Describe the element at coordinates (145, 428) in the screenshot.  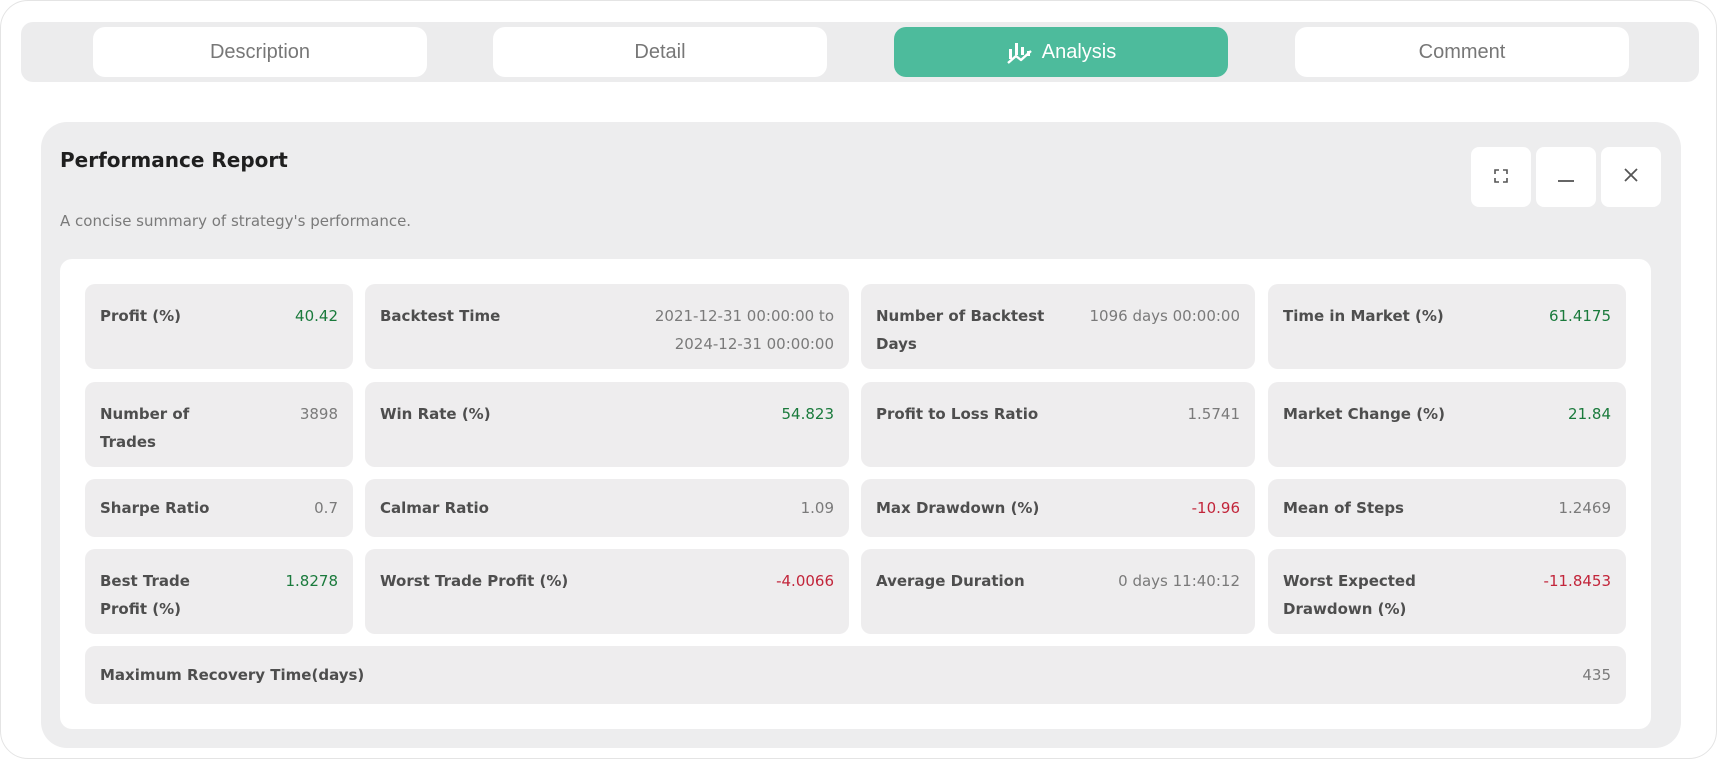
I see `metric-label: Number of Trades` at that location.